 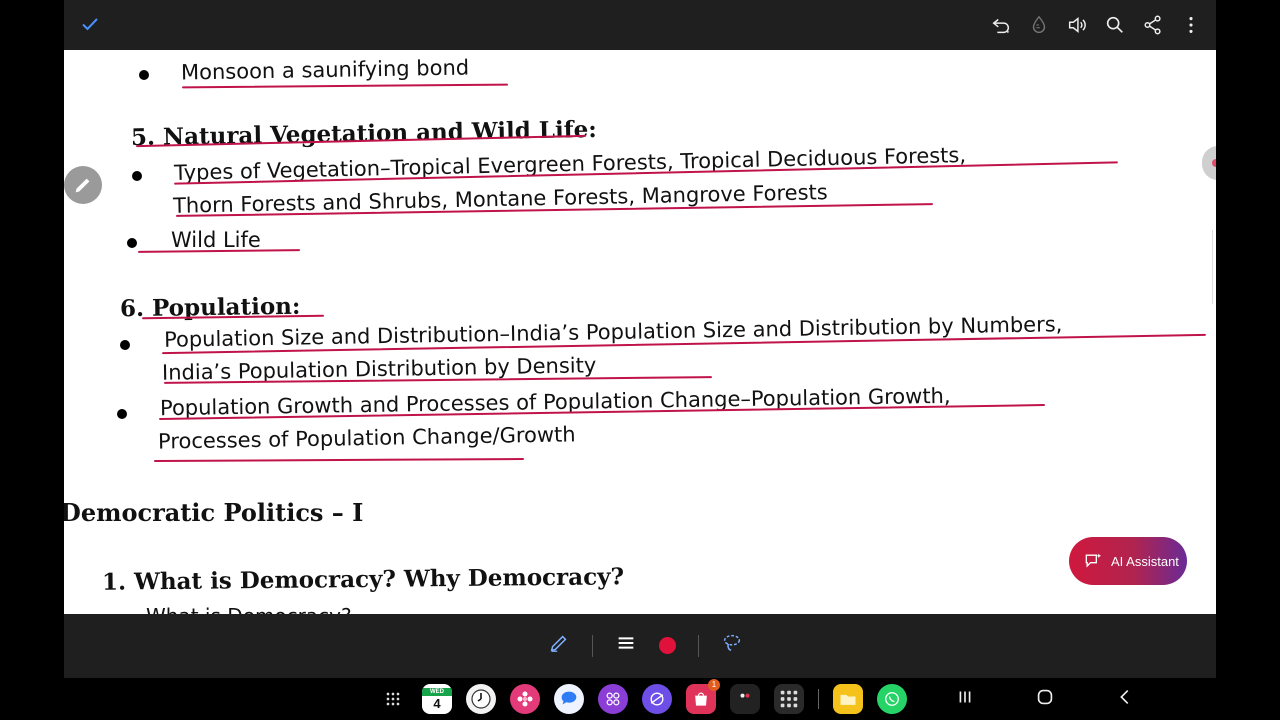 What do you see at coordinates (818, 699) in the screenshot?
I see `taskbar-divider` at bounding box center [818, 699].